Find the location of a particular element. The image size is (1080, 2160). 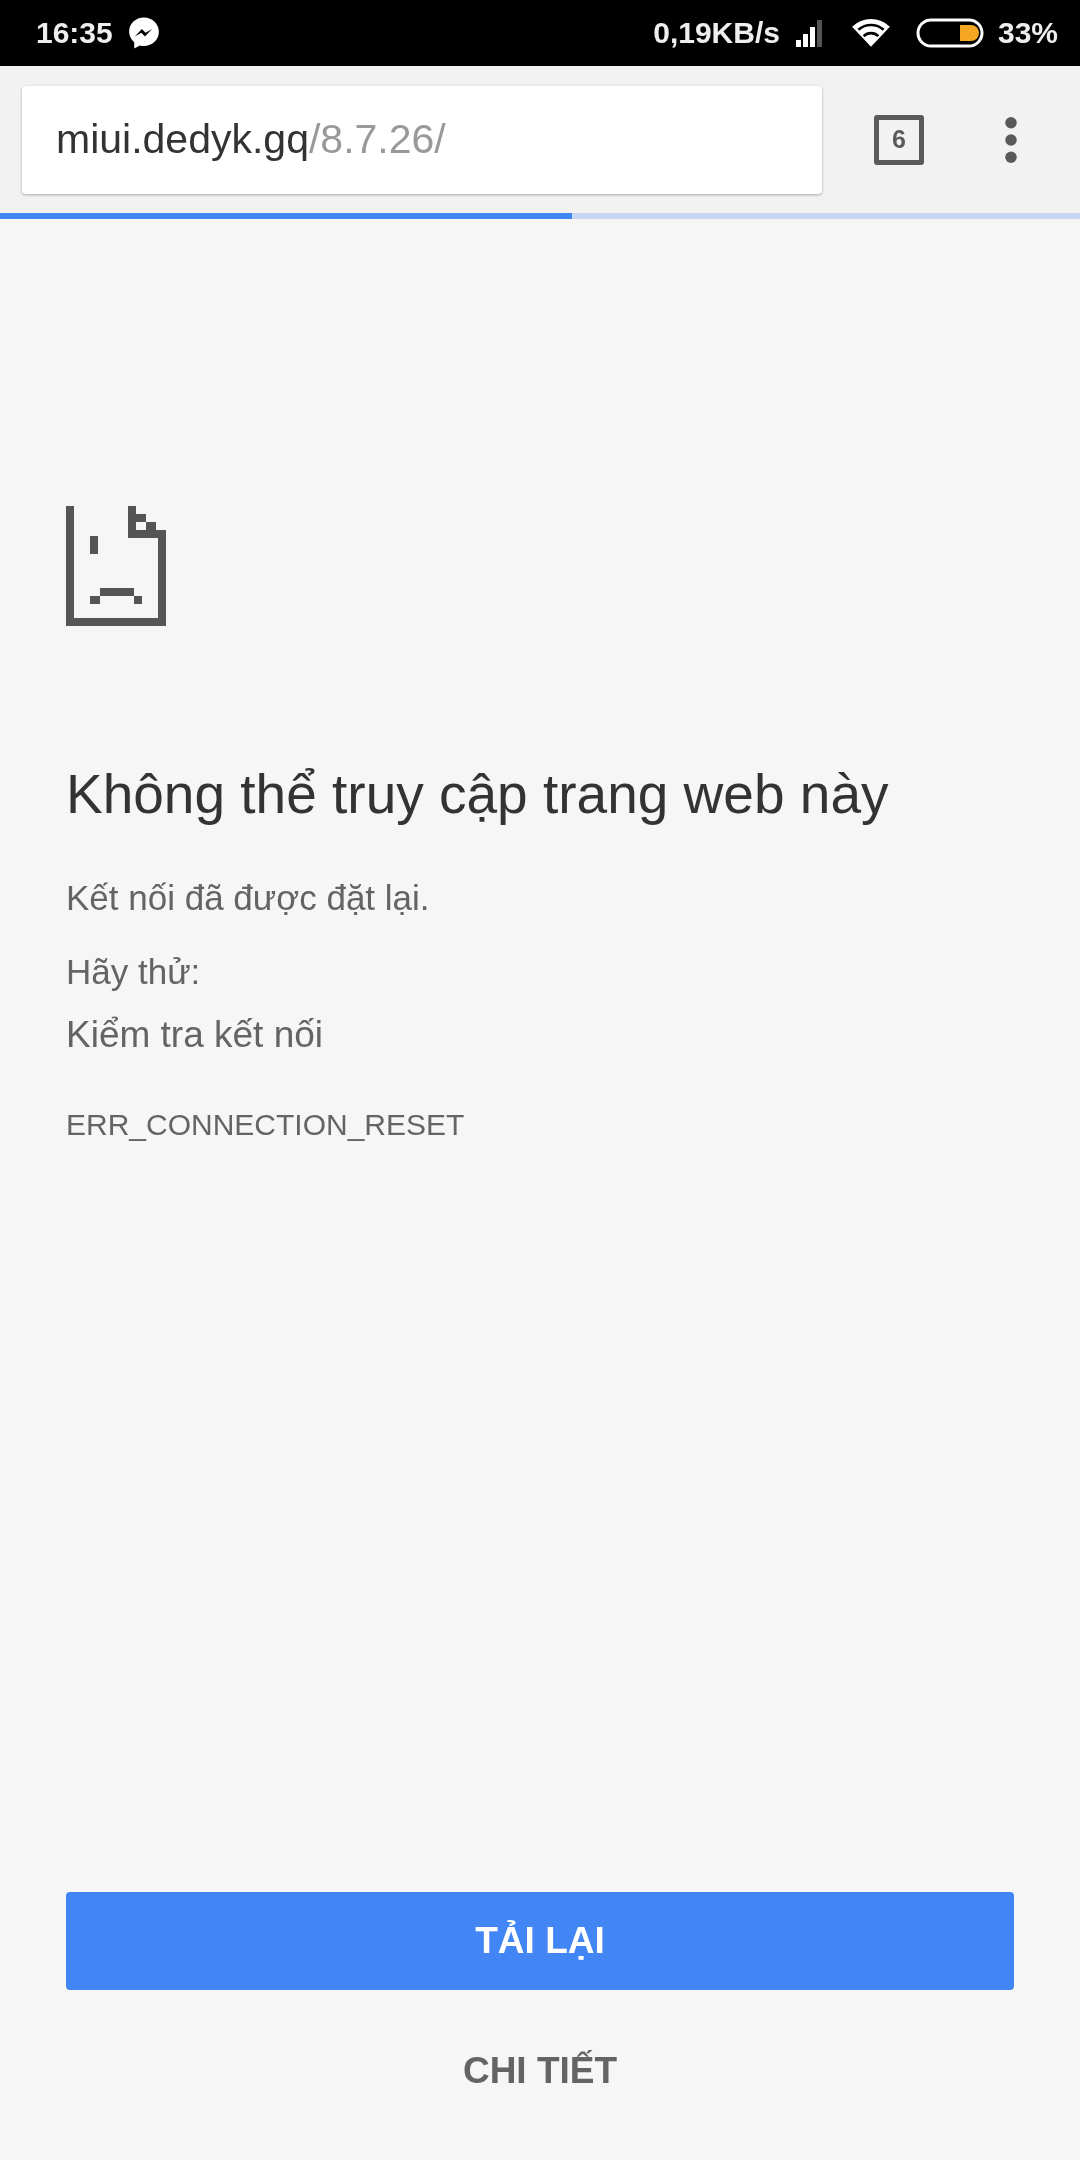

battery-icon is located at coordinates (949, 33).